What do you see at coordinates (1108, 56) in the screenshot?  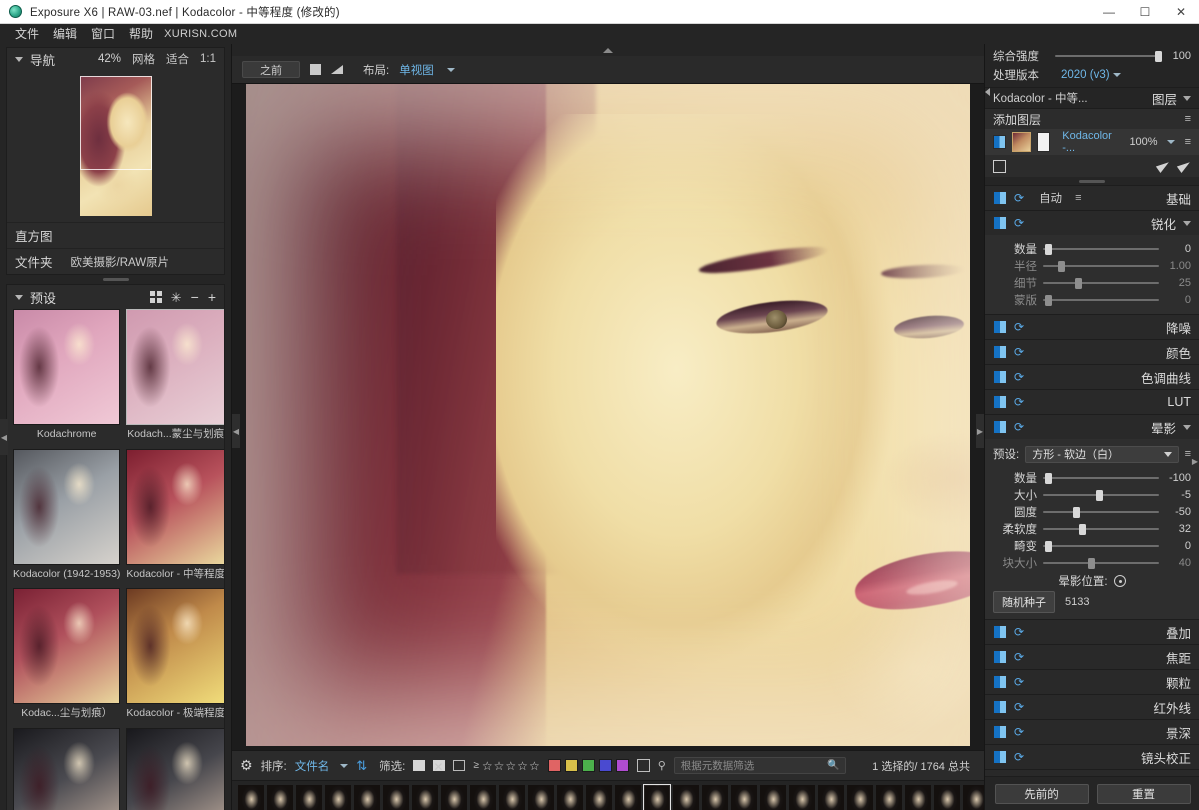 I see `overall-strength-slider` at bounding box center [1108, 56].